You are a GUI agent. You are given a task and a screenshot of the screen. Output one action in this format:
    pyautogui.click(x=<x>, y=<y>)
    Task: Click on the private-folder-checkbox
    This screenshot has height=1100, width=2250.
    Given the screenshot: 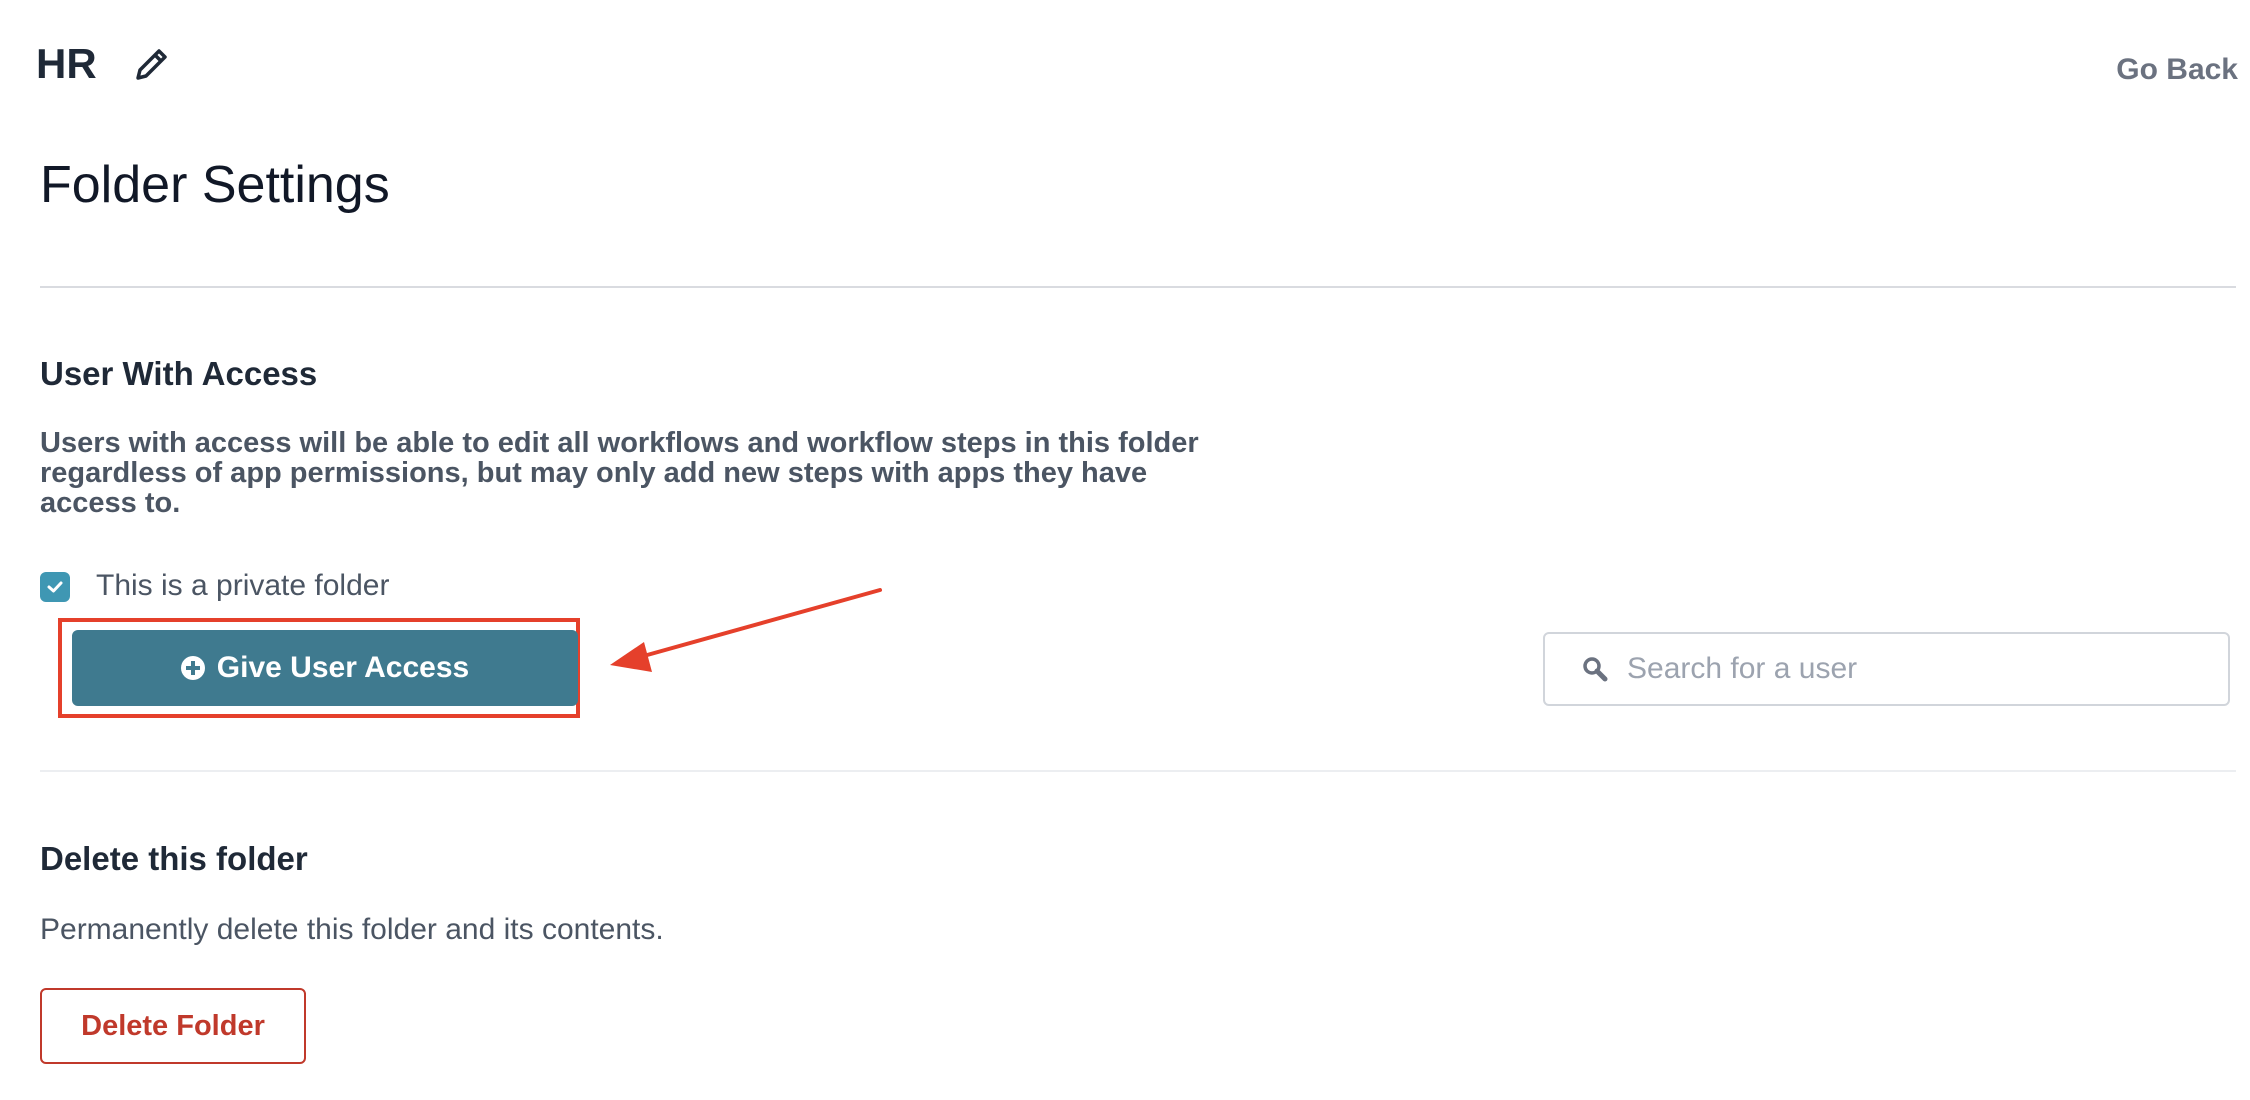 What is the action you would take?
    pyautogui.click(x=55, y=587)
    